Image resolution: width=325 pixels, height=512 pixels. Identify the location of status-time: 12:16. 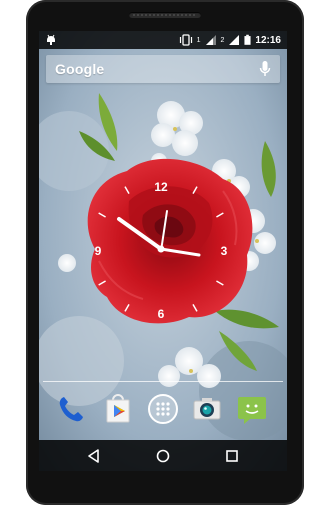
(268, 40).